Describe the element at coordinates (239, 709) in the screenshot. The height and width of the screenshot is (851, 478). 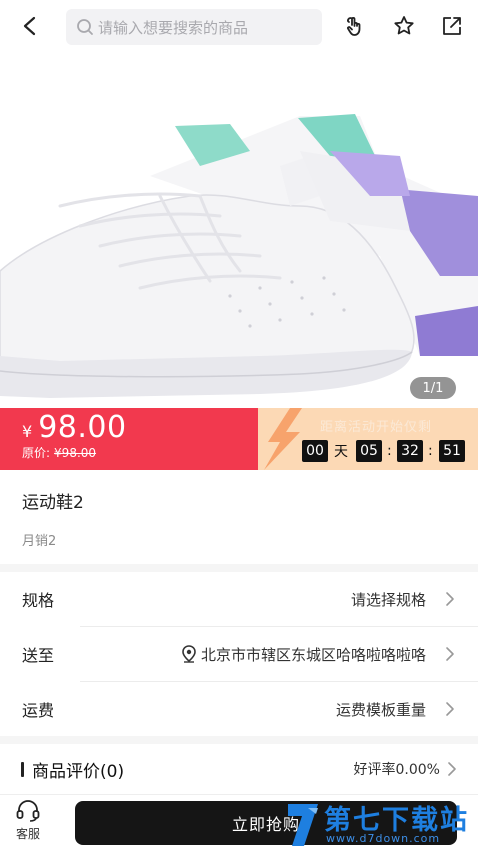
I see `freight-row: 运费 运费模板重量` at that location.